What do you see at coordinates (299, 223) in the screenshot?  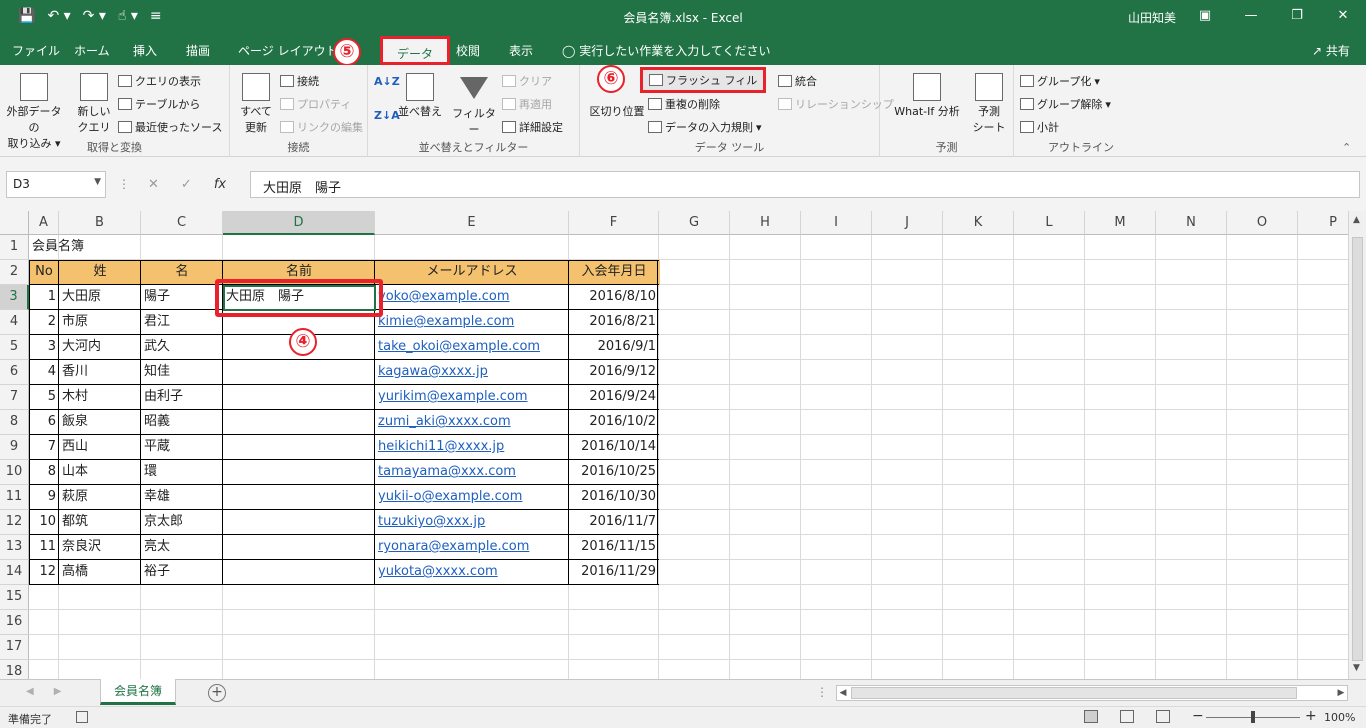 I see `column-header-d: D` at bounding box center [299, 223].